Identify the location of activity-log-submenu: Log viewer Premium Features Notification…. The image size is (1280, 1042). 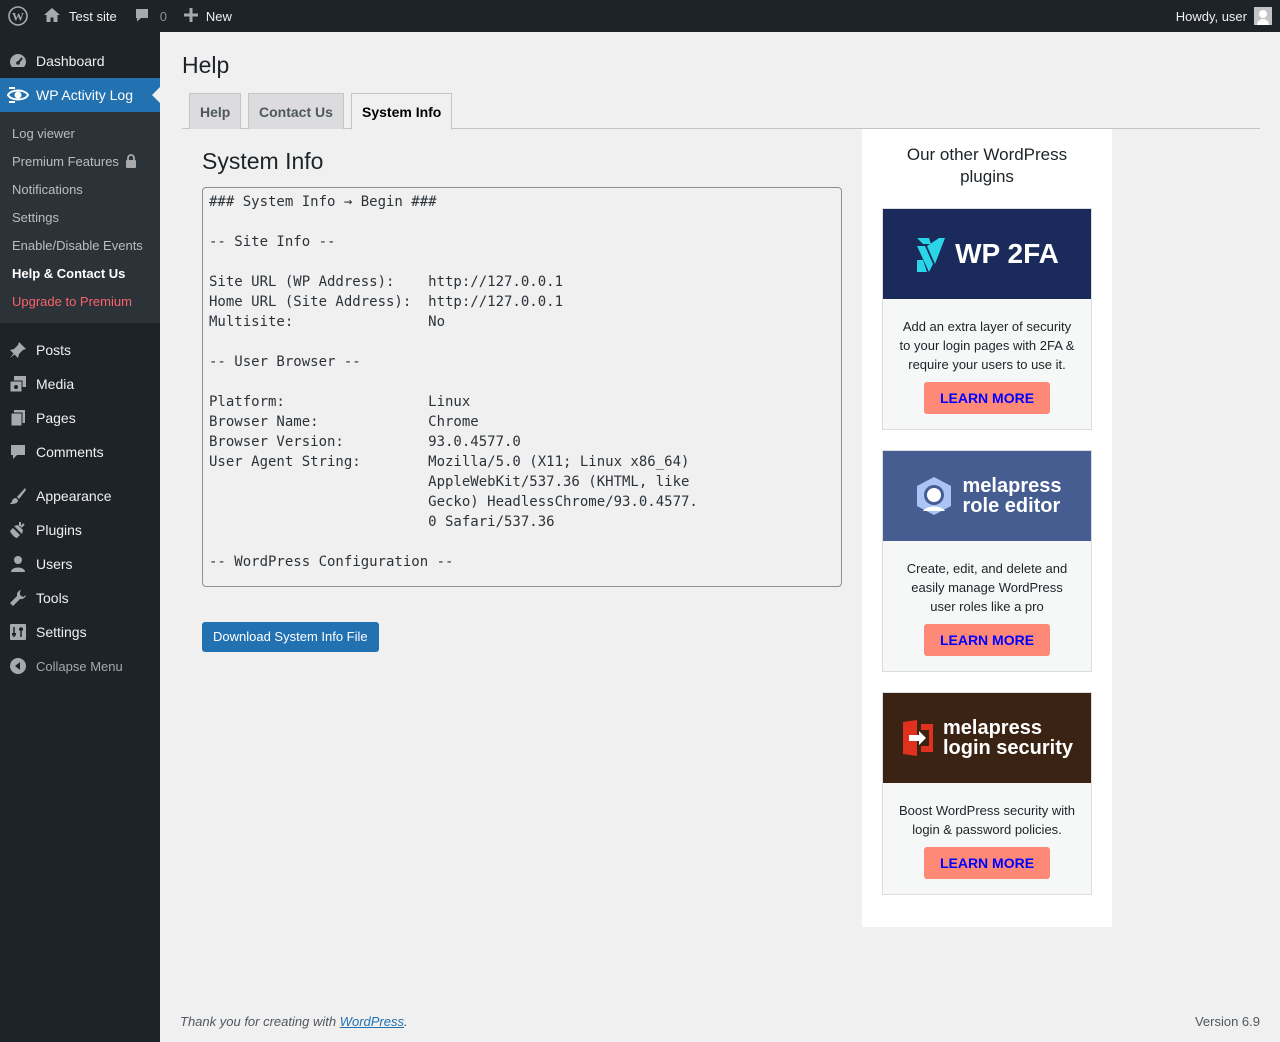
(80, 217).